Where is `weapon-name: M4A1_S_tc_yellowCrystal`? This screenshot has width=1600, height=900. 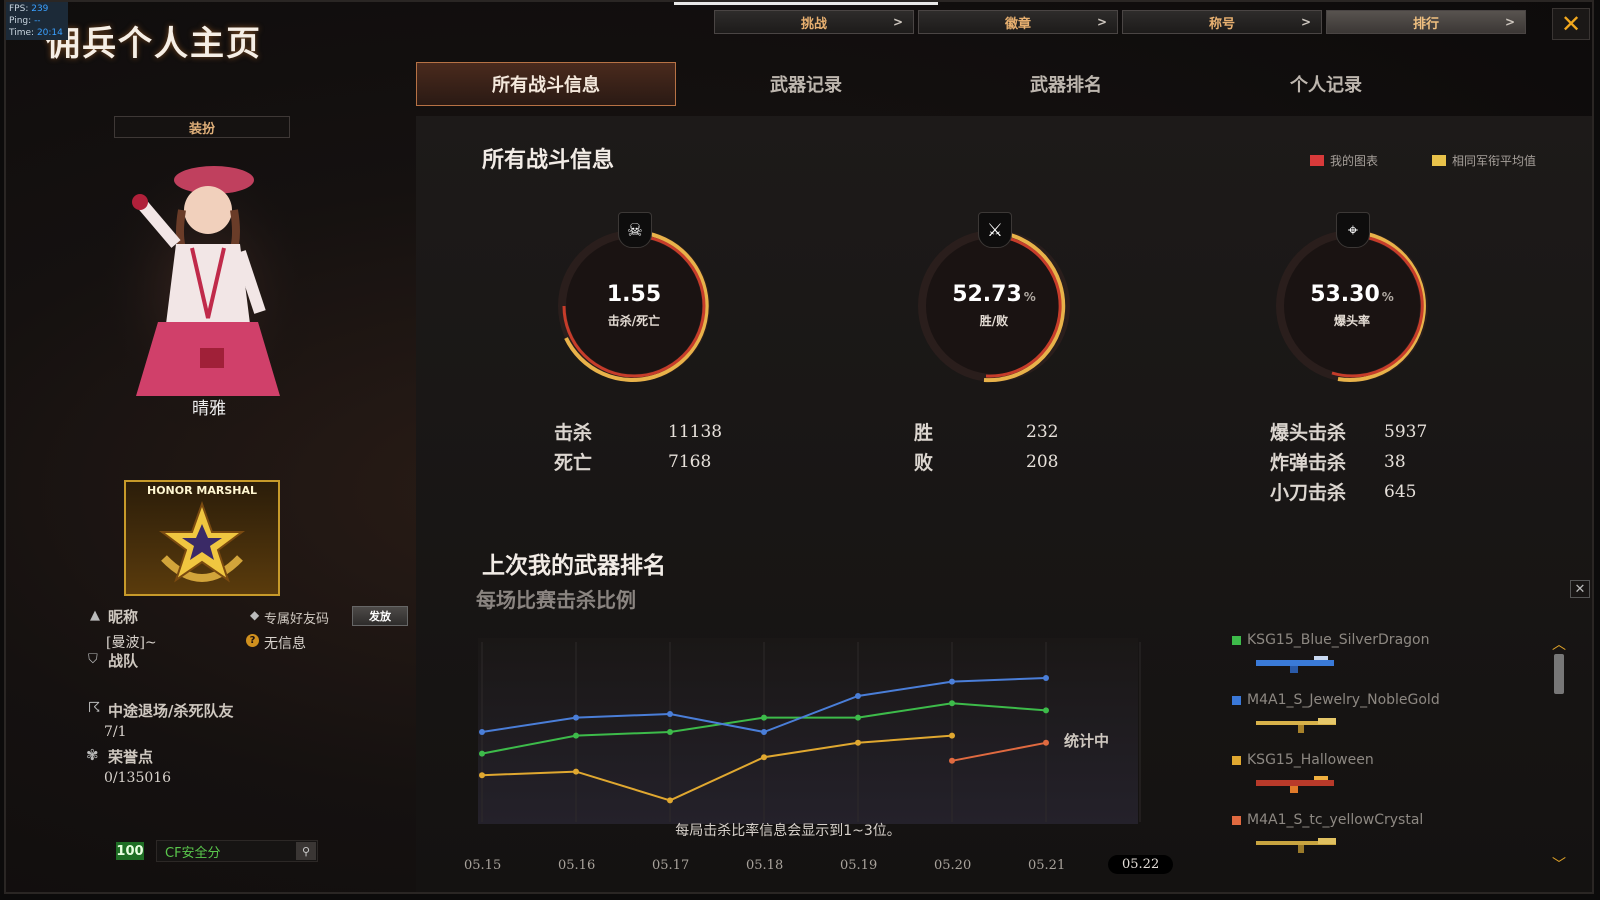
weapon-name: M4A1_S_tc_yellowCrystal is located at coordinates (1335, 820).